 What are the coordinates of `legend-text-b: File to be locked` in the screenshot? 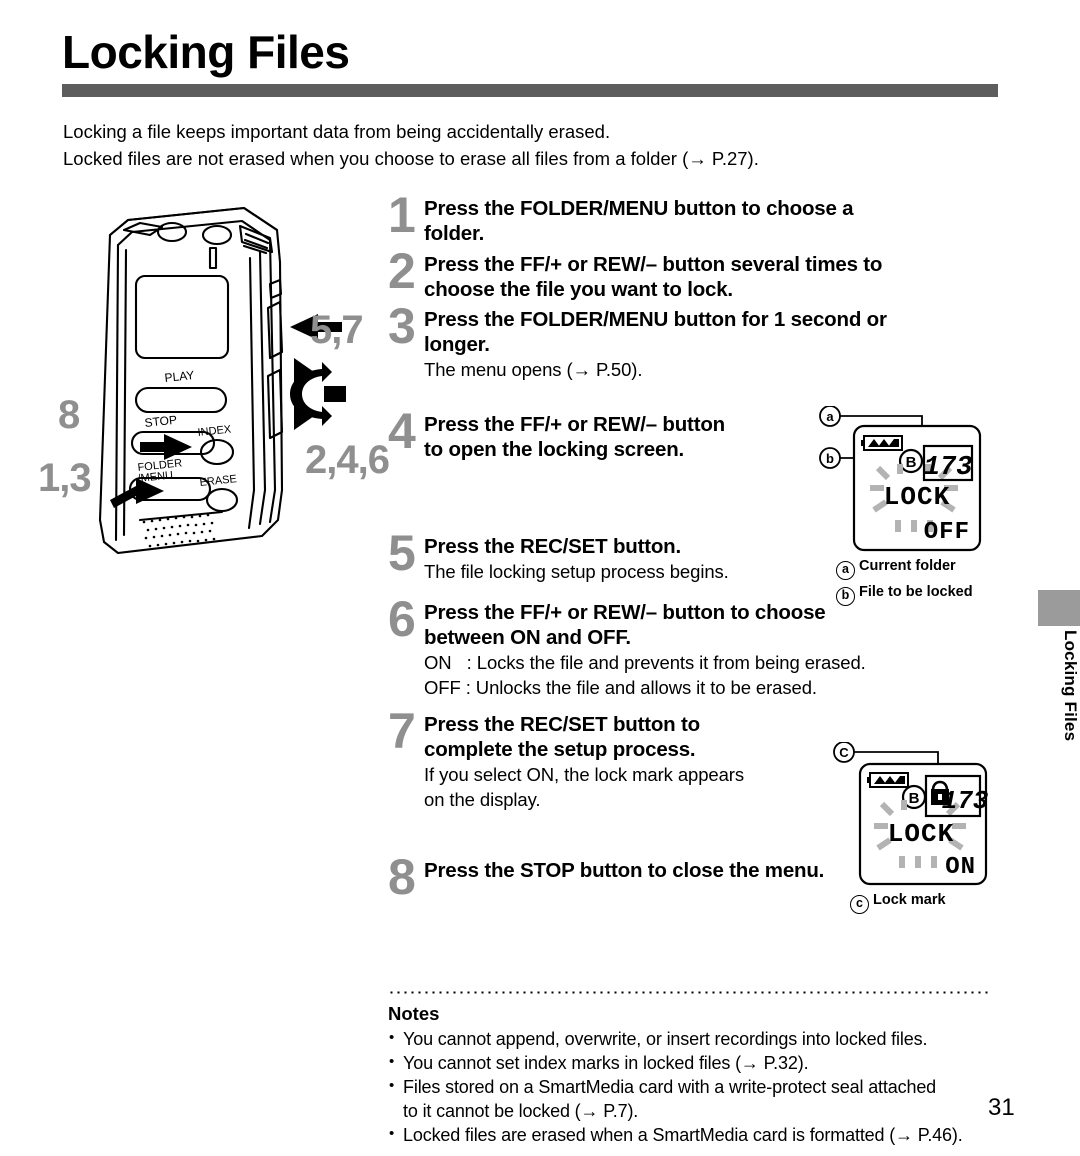 It's located at (916, 592).